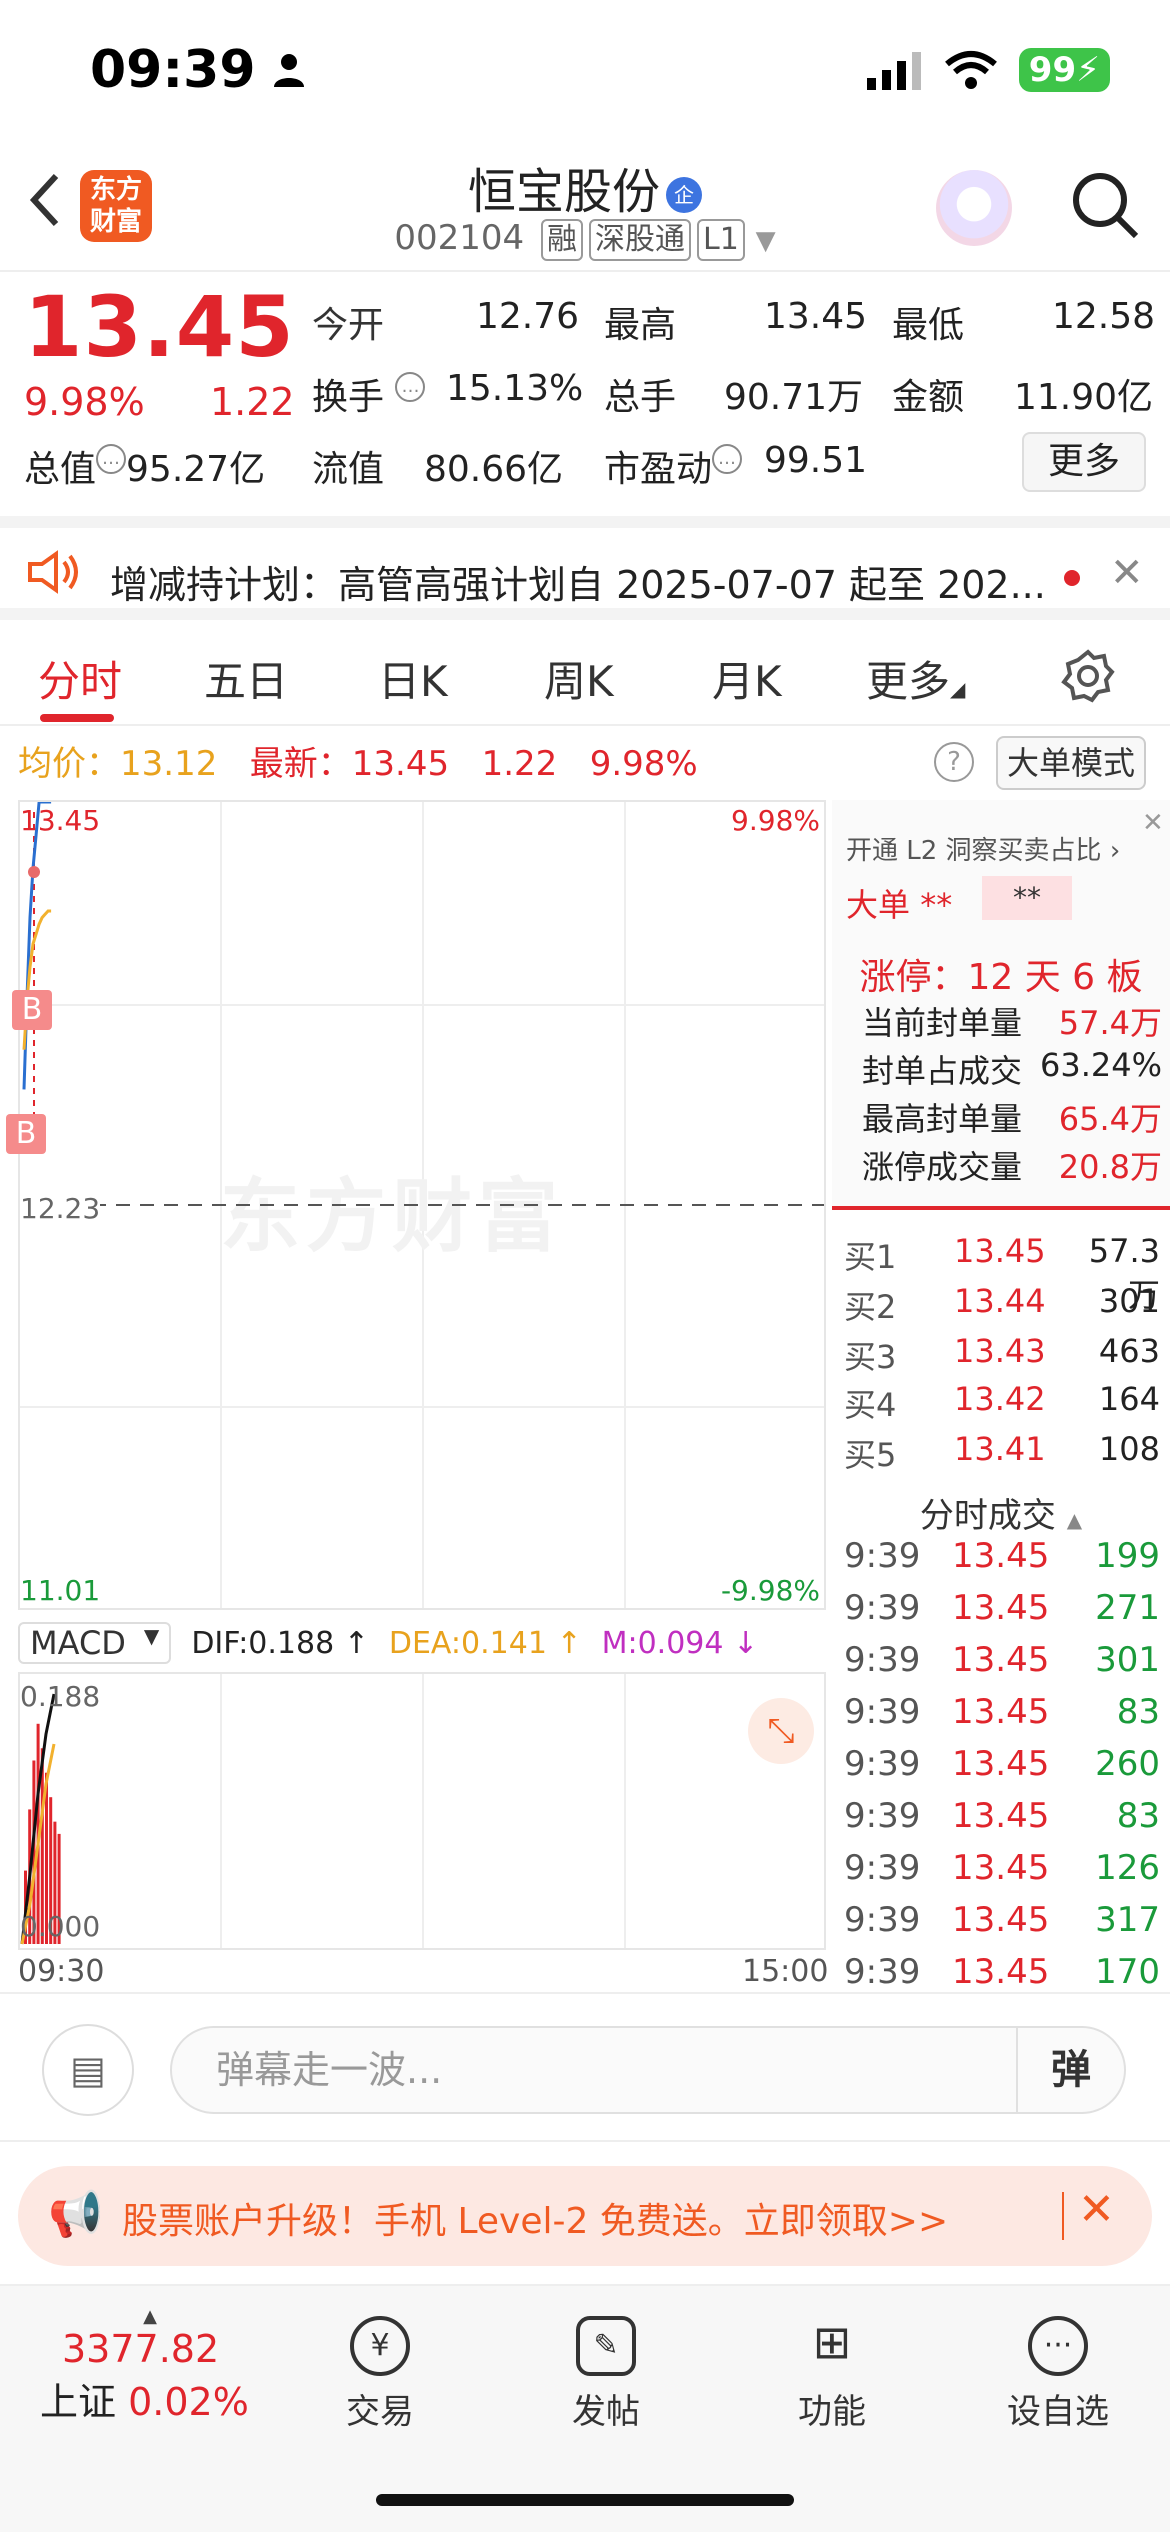  I want to click on ob-vol: 301, so click(1129, 1301).